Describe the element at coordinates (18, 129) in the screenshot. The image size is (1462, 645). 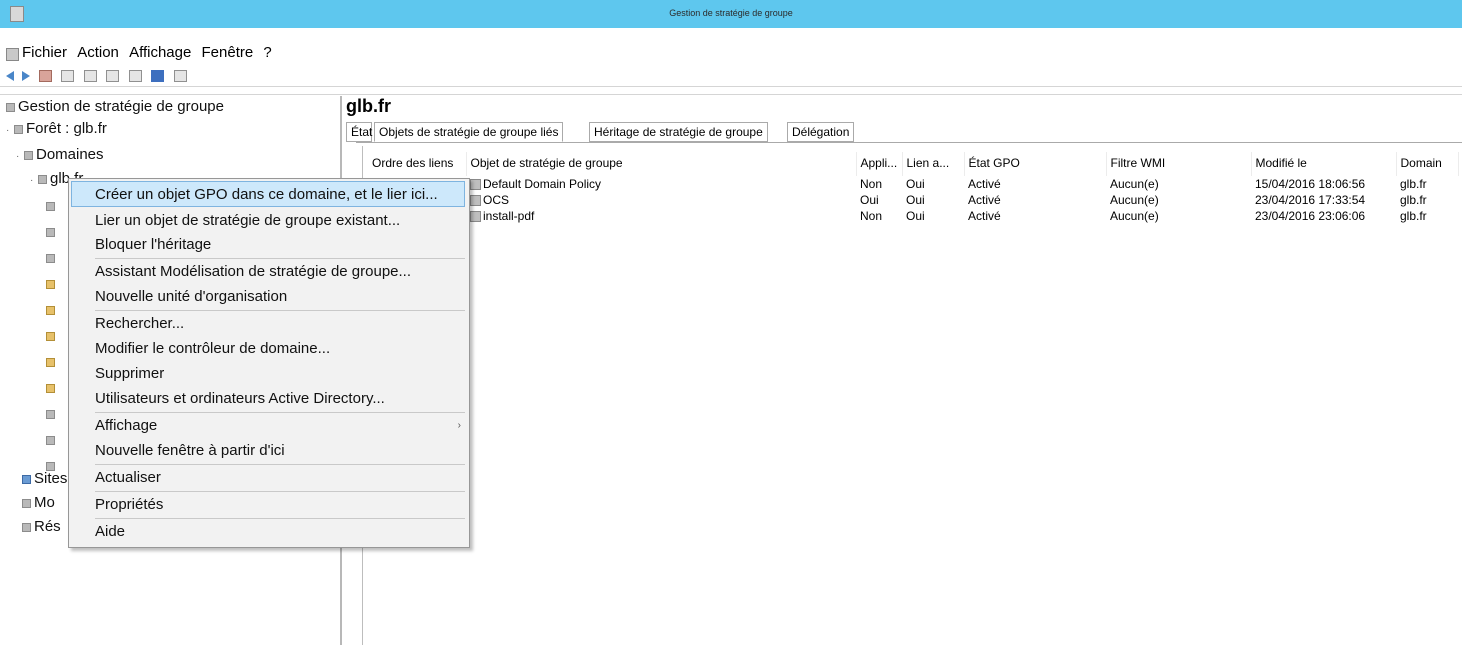
I see `forest-icon` at that location.